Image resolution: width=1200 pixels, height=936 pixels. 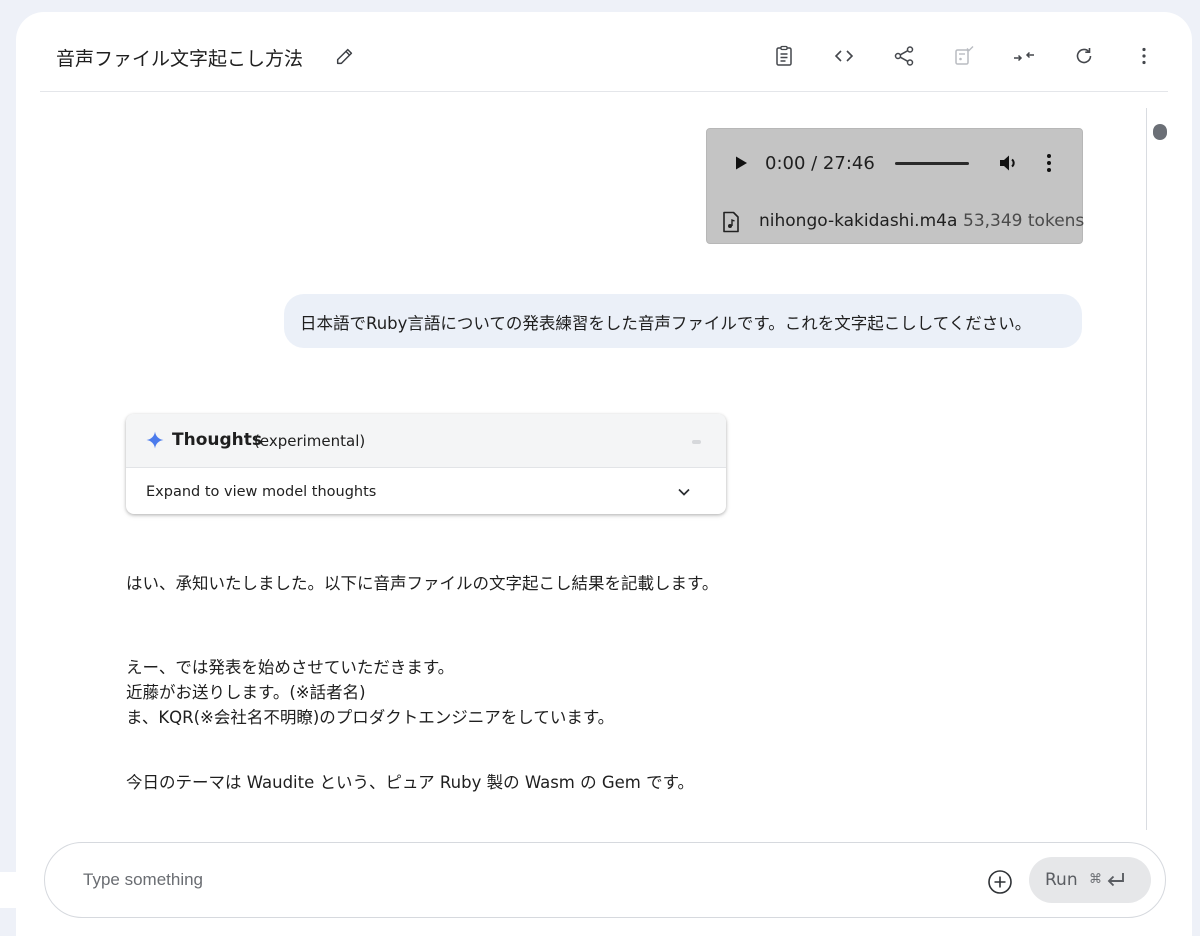 I want to click on more-vert-icon, so click(x=1144, y=56).